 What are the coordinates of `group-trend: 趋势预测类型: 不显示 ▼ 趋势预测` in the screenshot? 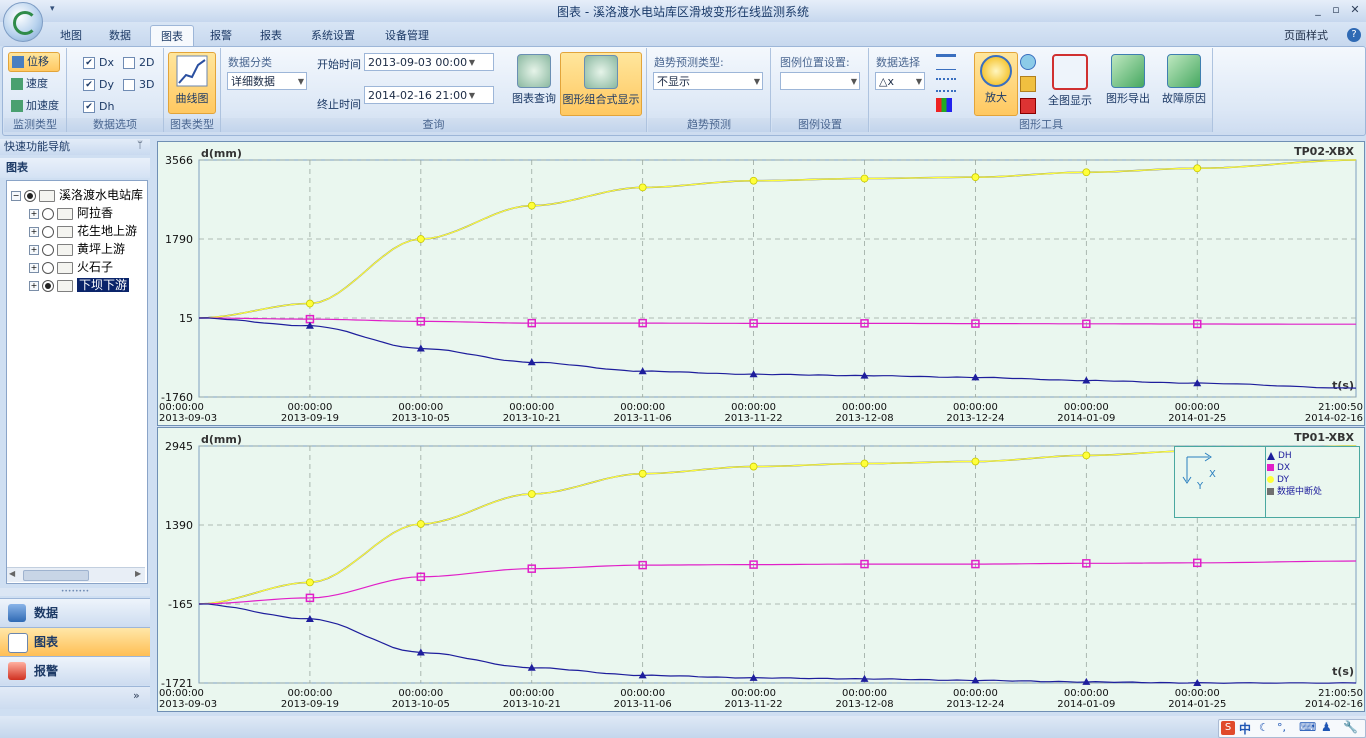 It's located at (709, 90).